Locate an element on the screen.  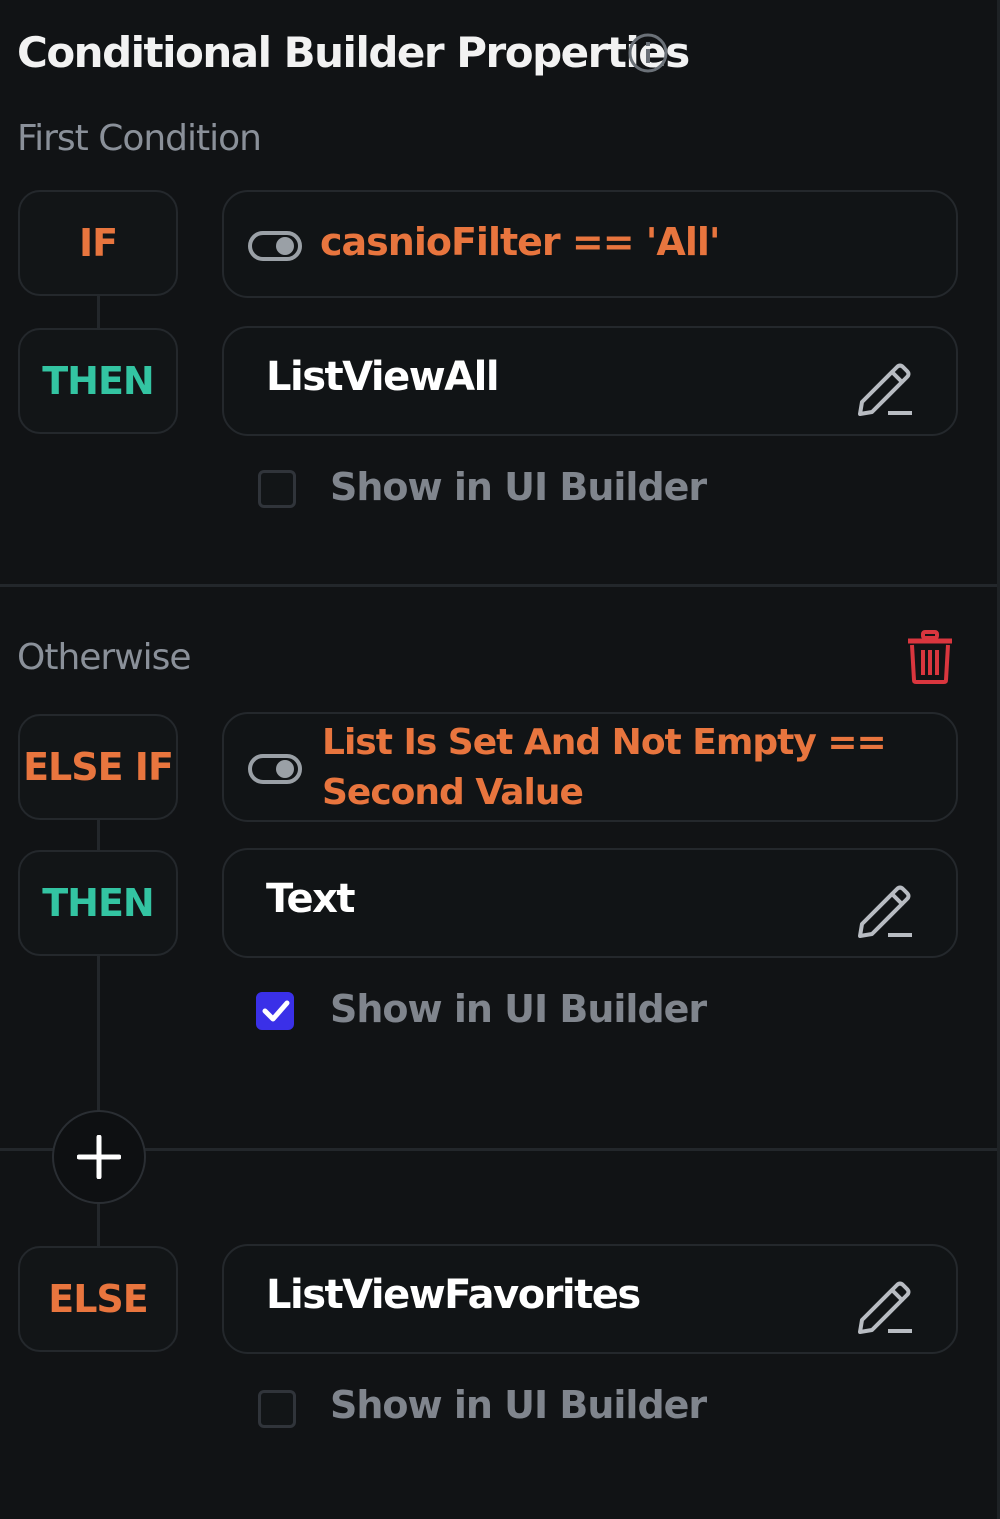
checkmark-icon is located at coordinates (276, 1011).